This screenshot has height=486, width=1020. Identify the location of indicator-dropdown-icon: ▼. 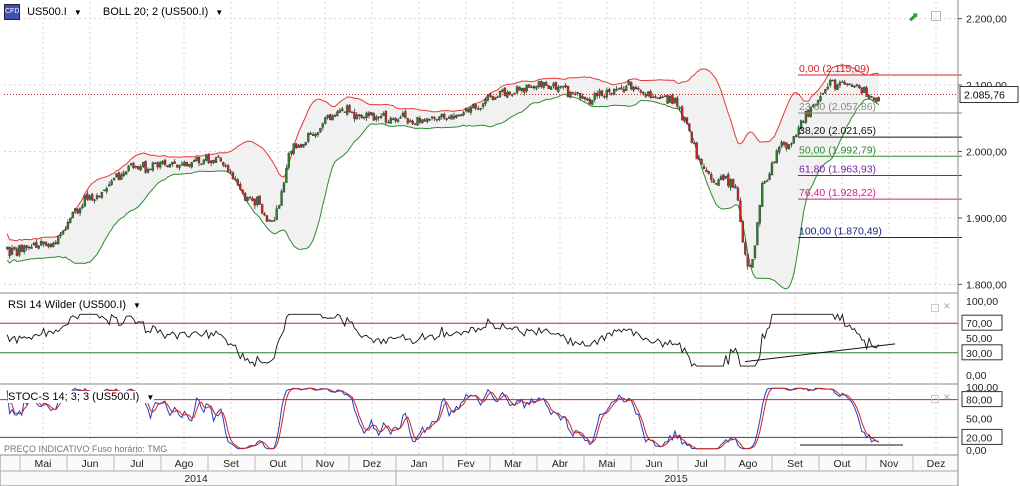
(219, 12).